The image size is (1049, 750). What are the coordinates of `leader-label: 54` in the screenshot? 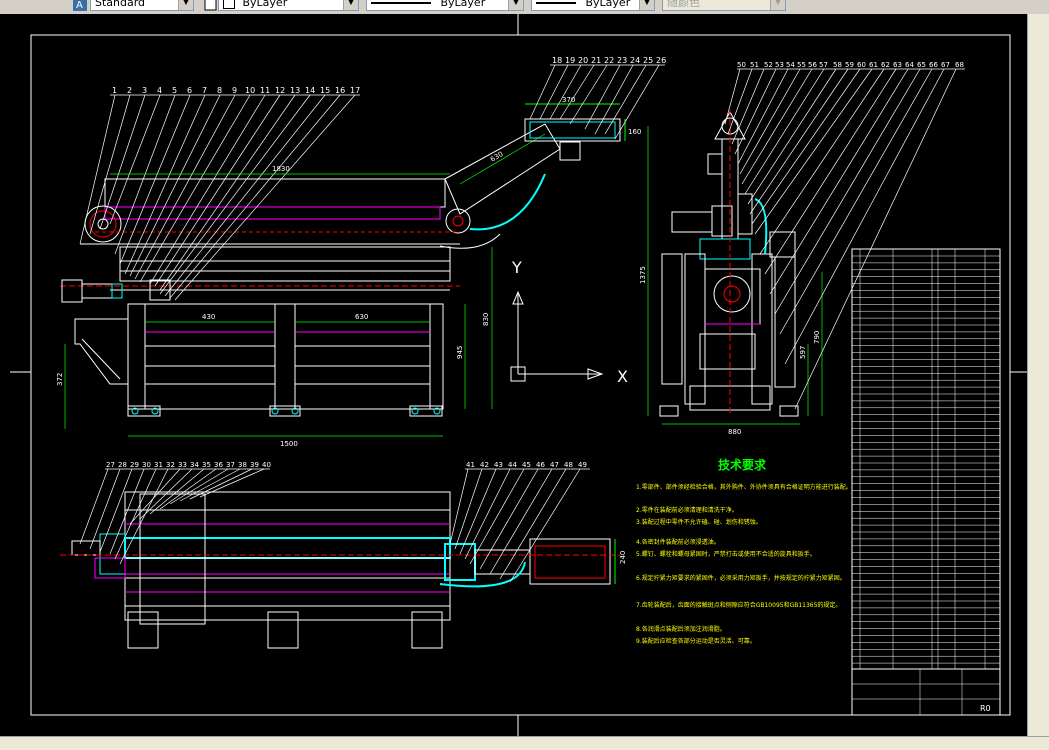 It's located at (790, 65).